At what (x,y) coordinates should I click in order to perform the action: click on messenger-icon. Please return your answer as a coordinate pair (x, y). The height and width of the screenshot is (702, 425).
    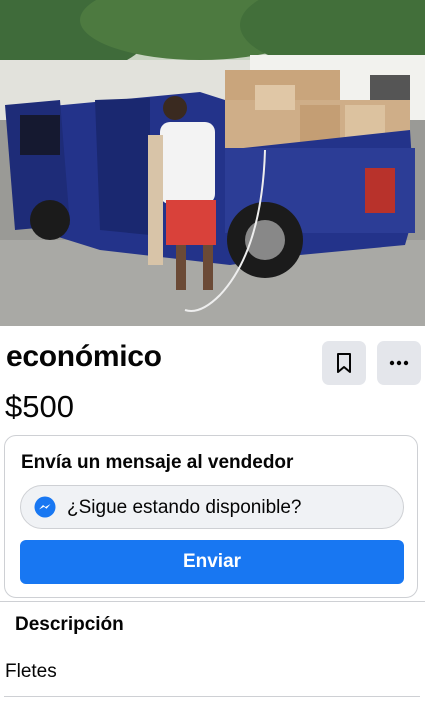
    Looking at the image, I should click on (45, 509).